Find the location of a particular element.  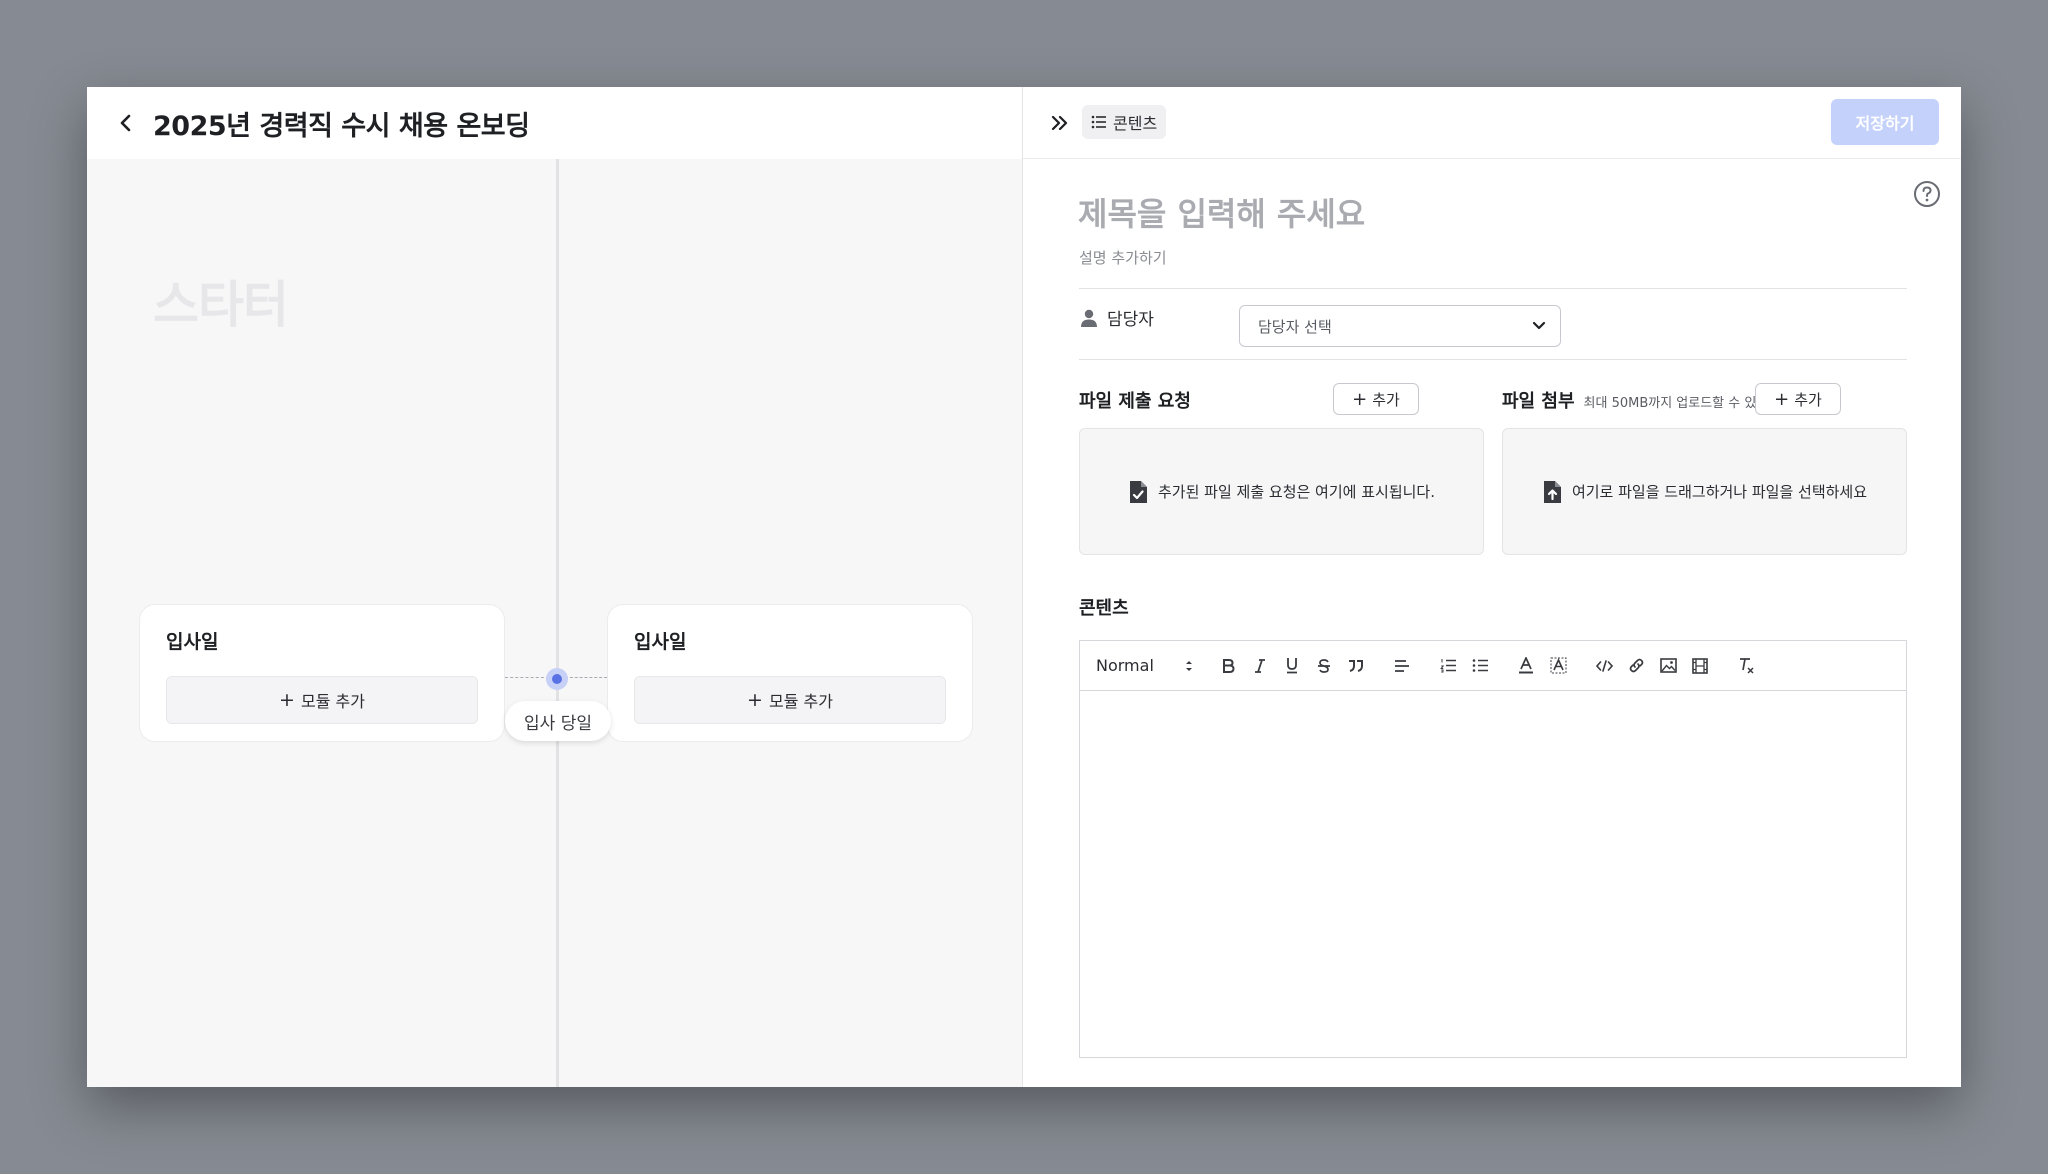

video-button is located at coordinates (1700, 666).